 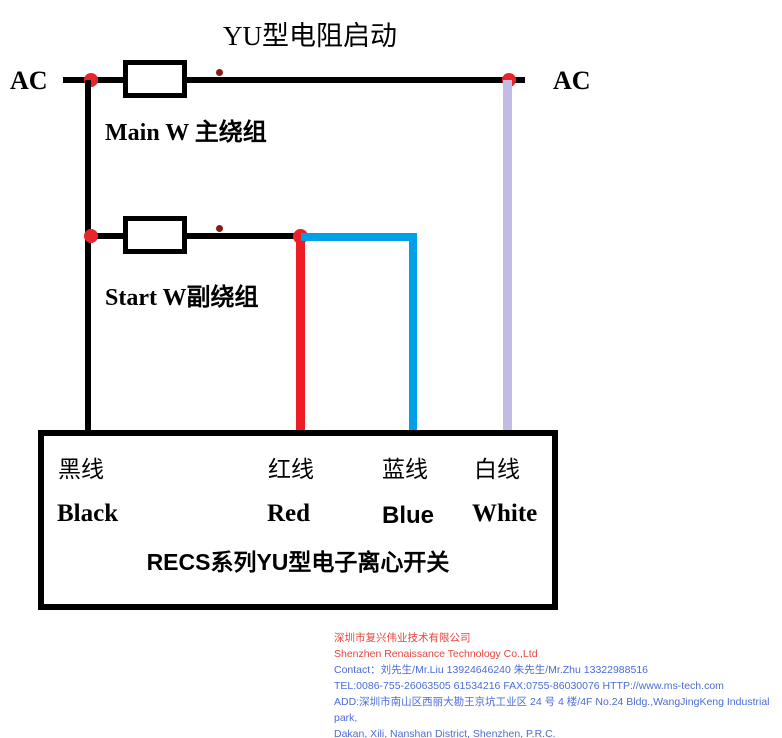 I want to click on lead-label-cn-blue: 蓝线, so click(x=405, y=469).